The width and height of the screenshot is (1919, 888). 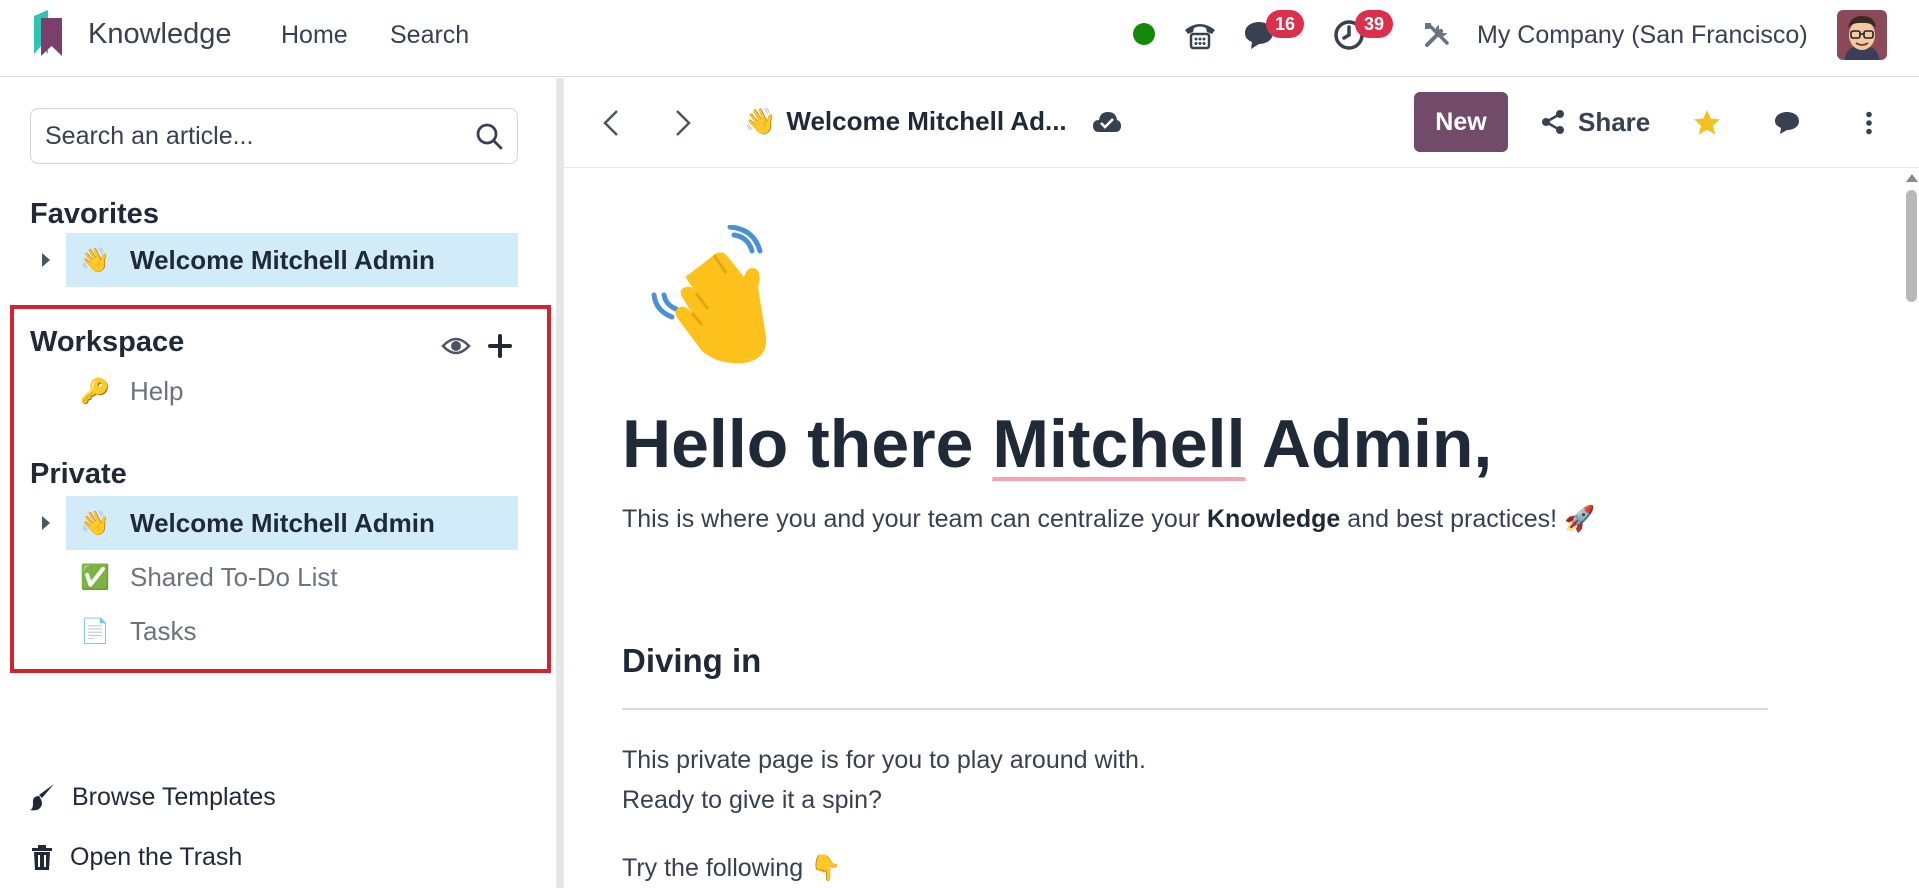 What do you see at coordinates (807, 444) in the screenshot?
I see `article-title-part: Hello there` at bounding box center [807, 444].